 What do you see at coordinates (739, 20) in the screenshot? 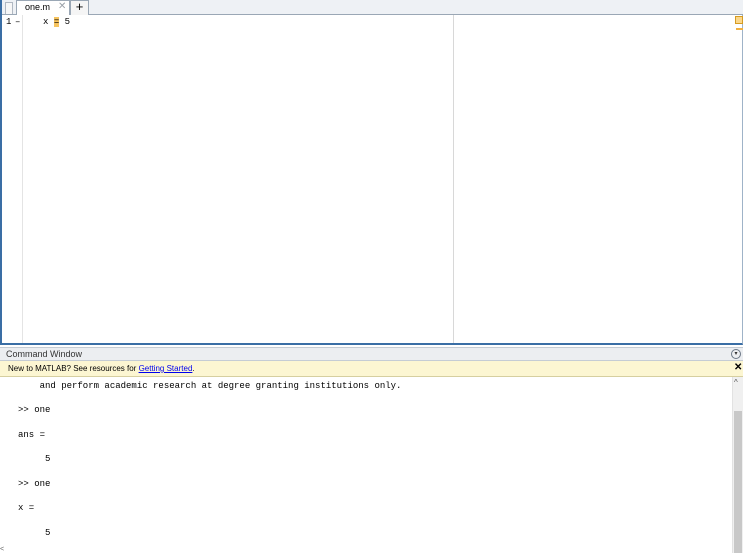
I see `code-analyzer-indicator-icon` at bounding box center [739, 20].